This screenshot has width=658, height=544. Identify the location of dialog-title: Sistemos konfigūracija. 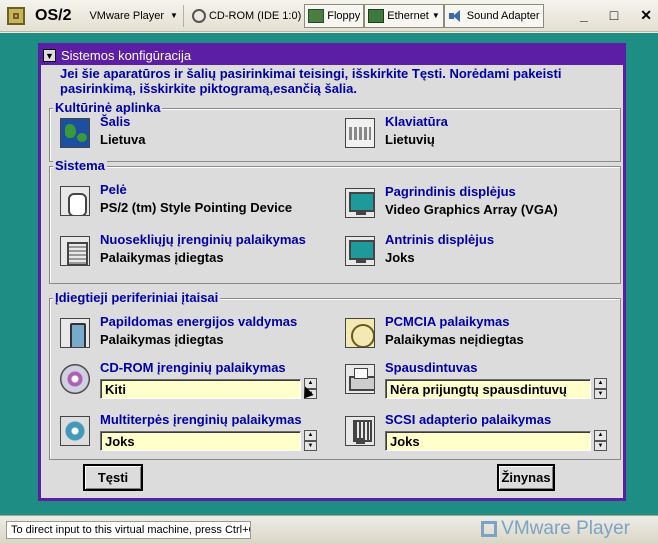
(126, 55).